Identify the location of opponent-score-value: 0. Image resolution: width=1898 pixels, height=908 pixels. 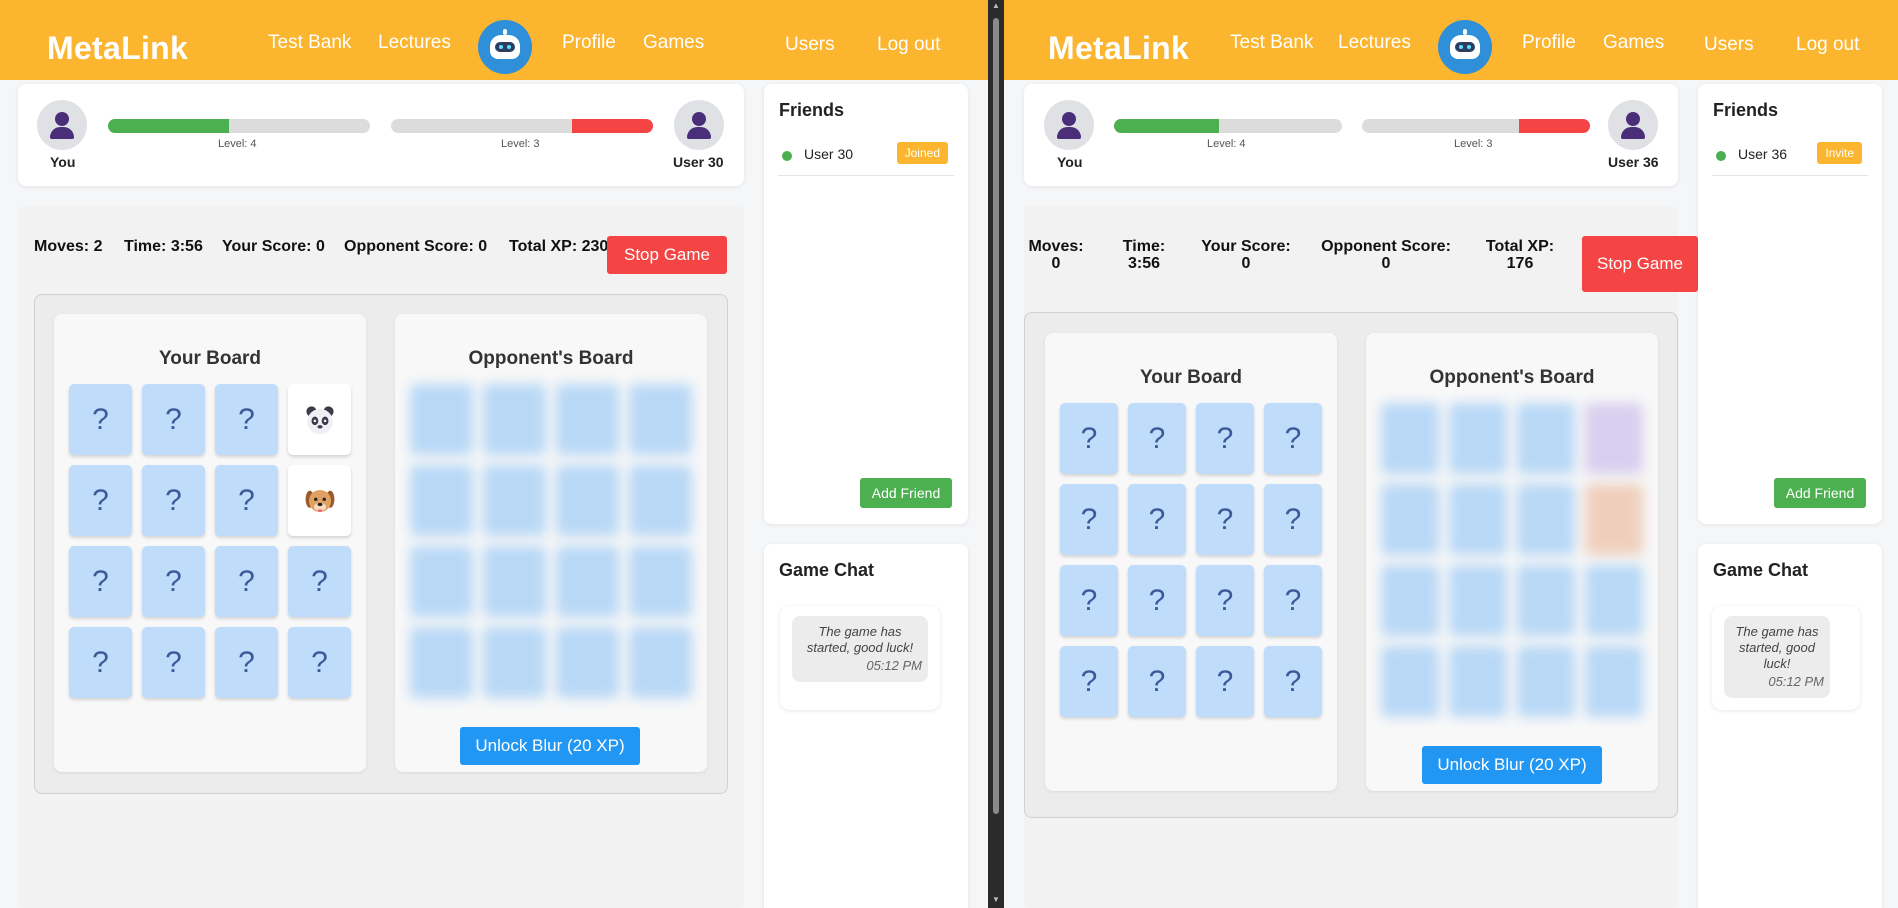
(1386, 263).